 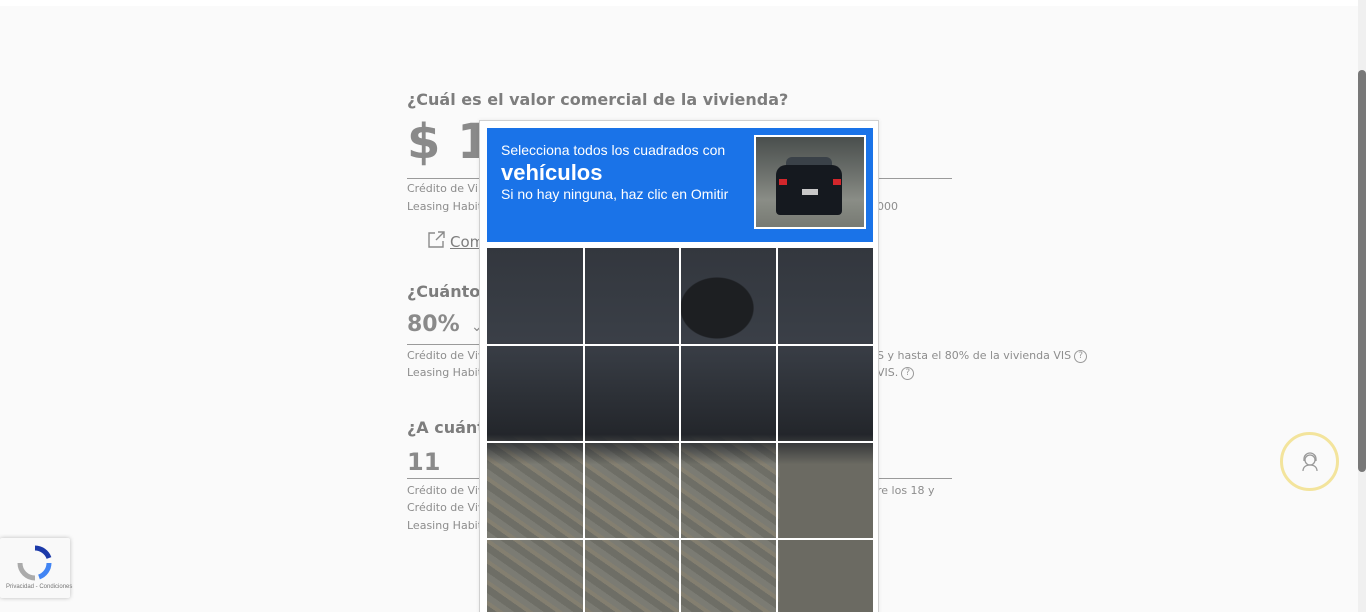 I want to click on recaptcha-badge: Privacidad - Condiciones, so click(x=36, y=568).